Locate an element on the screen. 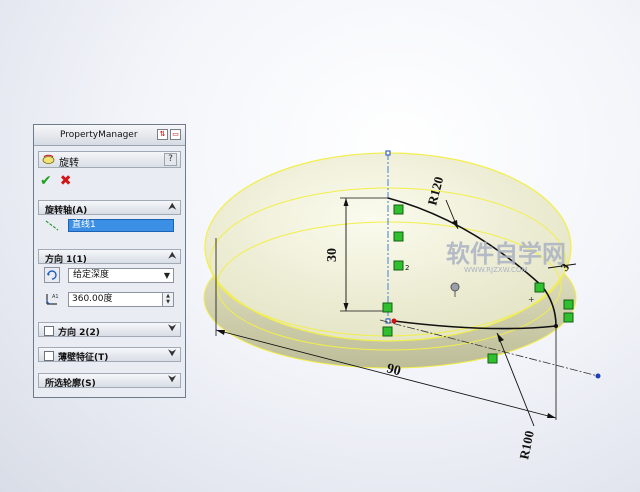  thin-feature-label: 薄壁特征(T) is located at coordinates (83, 358).